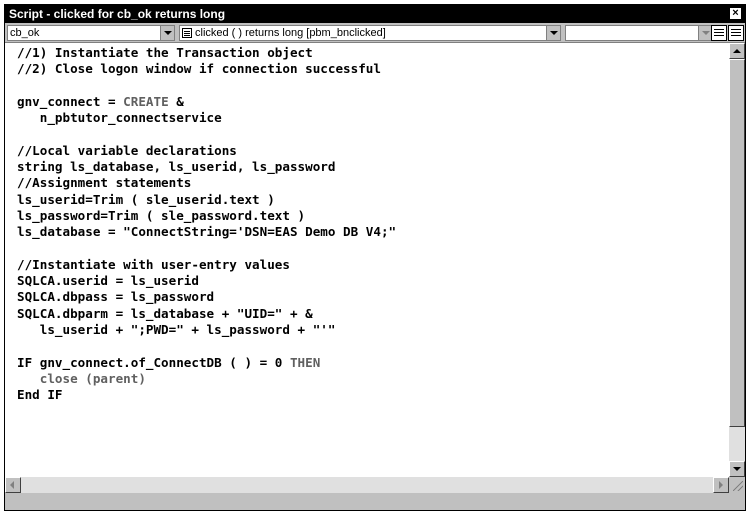  I want to click on script-icon, so click(187, 33).